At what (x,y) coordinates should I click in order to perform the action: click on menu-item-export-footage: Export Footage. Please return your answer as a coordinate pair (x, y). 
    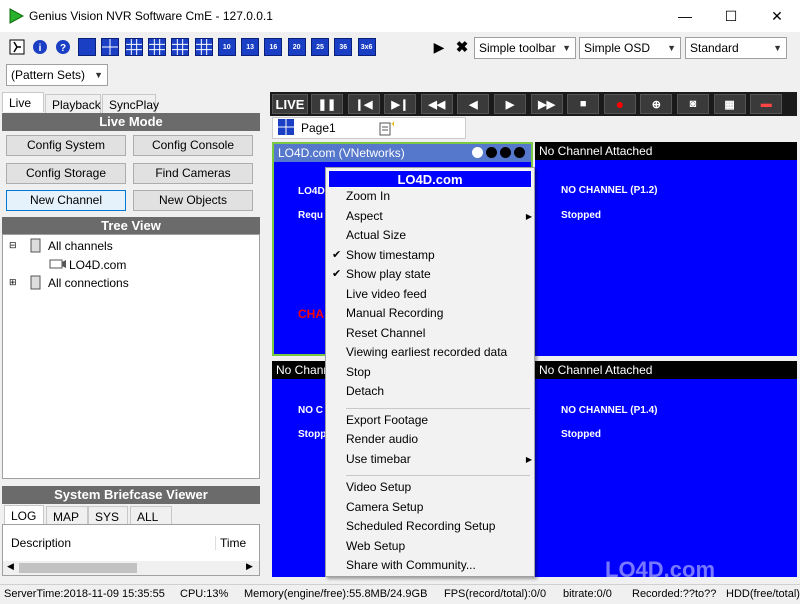
    Looking at the image, I should click on (439, 422).